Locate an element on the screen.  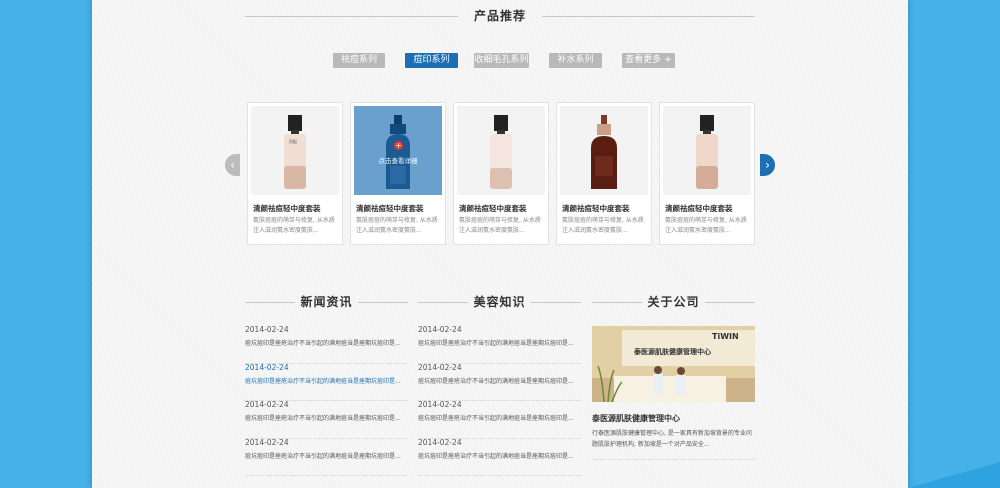
about-section-title: 关于公司 is located at coordinates (673, 303).